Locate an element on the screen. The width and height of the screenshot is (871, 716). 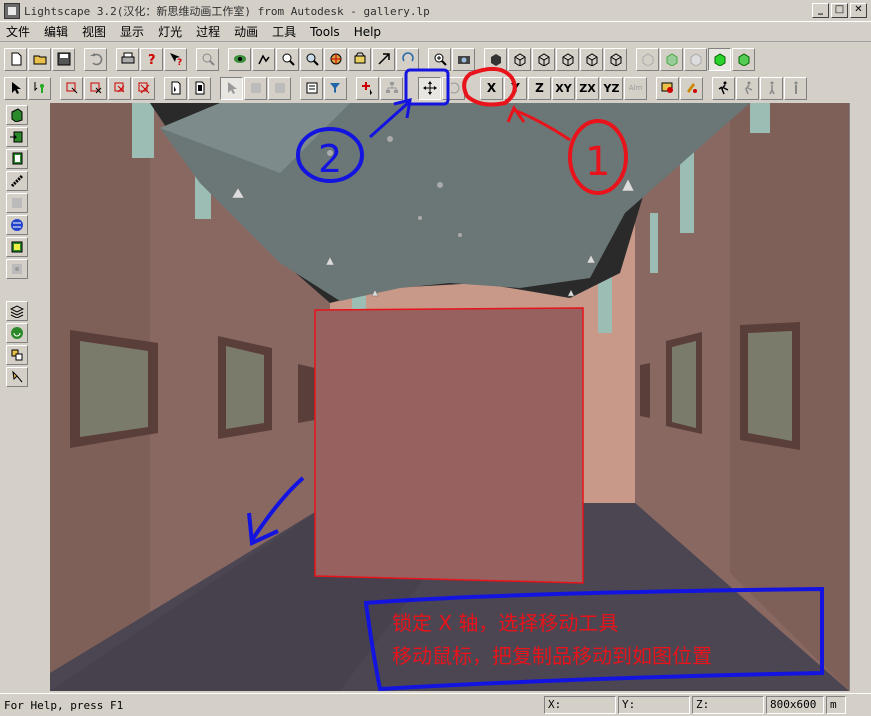
hidden-line-button is located at coordinates (671, 59).